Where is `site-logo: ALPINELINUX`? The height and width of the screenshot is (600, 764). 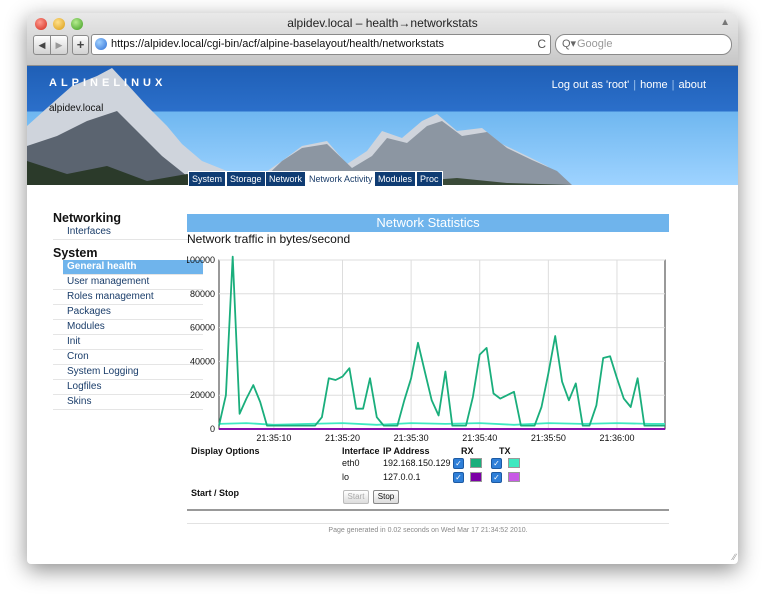
site-logo: ALPINELINUX is located at coordinates (108, 83).